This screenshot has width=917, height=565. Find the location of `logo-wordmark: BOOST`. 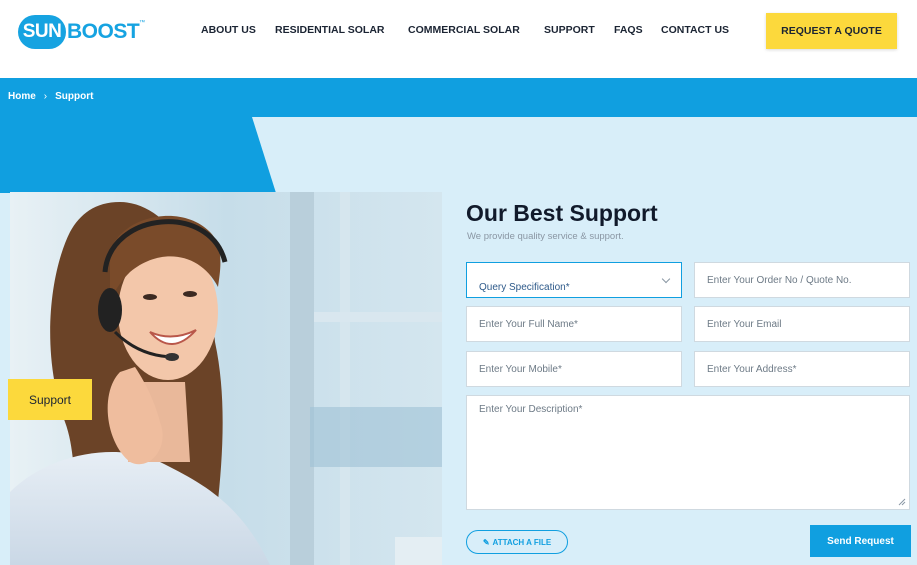

logo-wordmark: BOOST is located at coordinates (103, 31).